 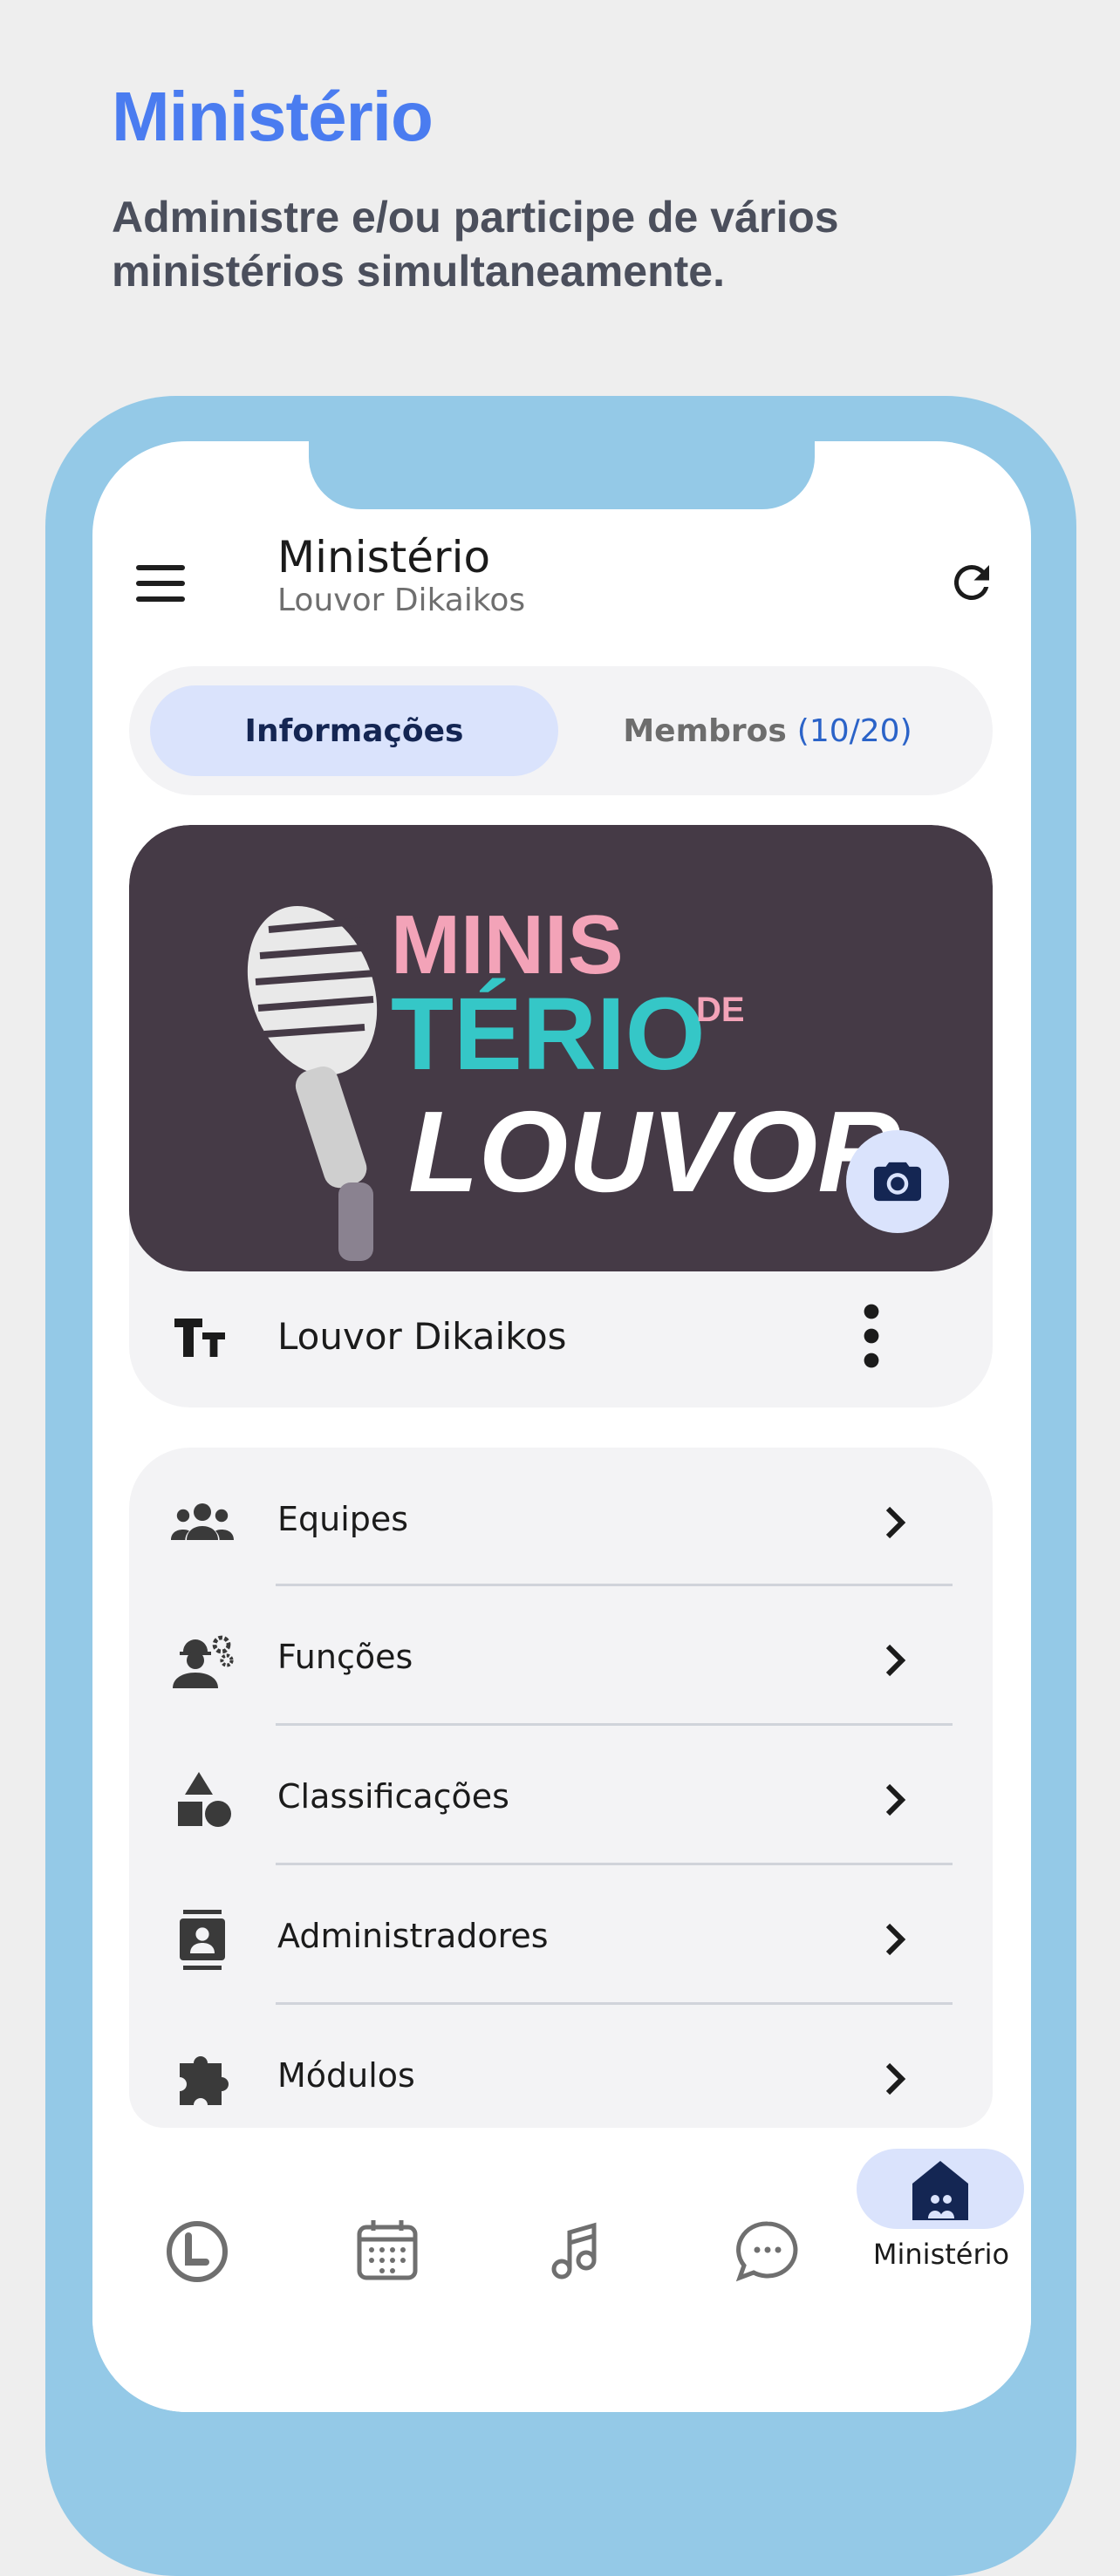 What do you see at coordinates (561, 1654) in the screenshot?
I see `list-item-funcoes: Funções` at bounding box center [561, 1654].